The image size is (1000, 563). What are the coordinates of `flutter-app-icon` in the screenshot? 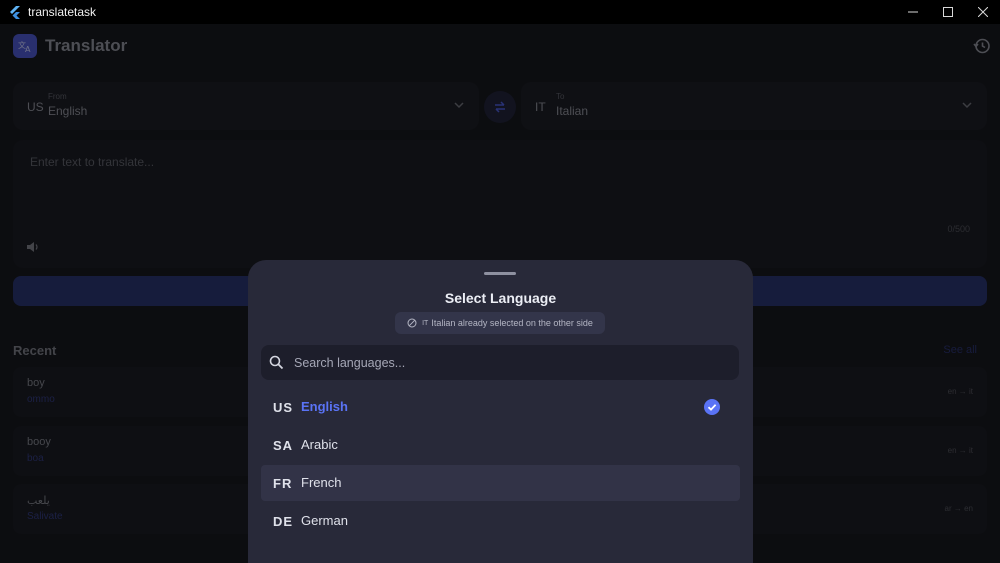 It's located at (15, 12).